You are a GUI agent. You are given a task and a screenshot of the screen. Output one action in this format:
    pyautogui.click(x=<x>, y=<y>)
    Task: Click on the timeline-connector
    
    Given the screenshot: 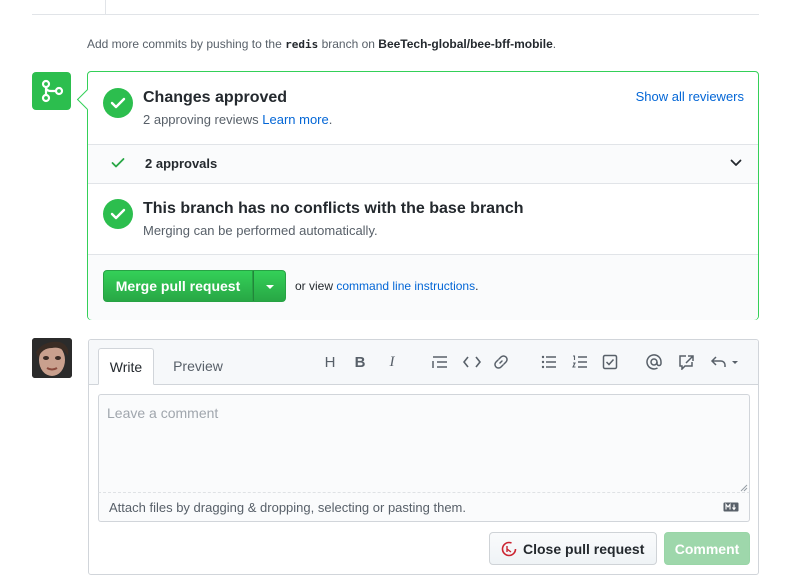 What is the action you would take?
    pyautogui.click(x=105, y=7)
    